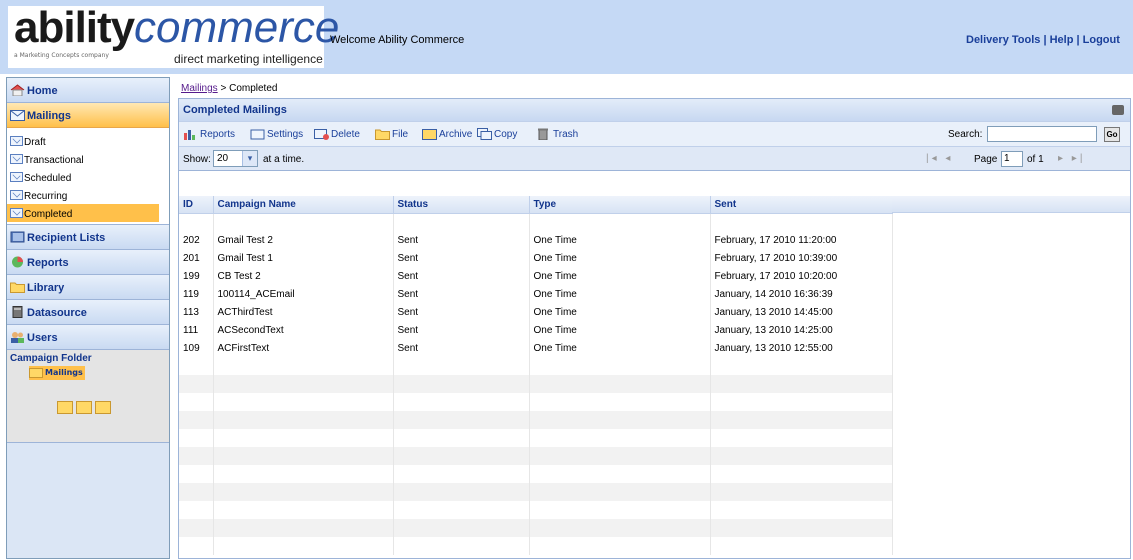 This screenshot has height=560, width=1133. Describe the element at coordinates (461, 205) in the screenshot. I see `col-status: Status` at that location.